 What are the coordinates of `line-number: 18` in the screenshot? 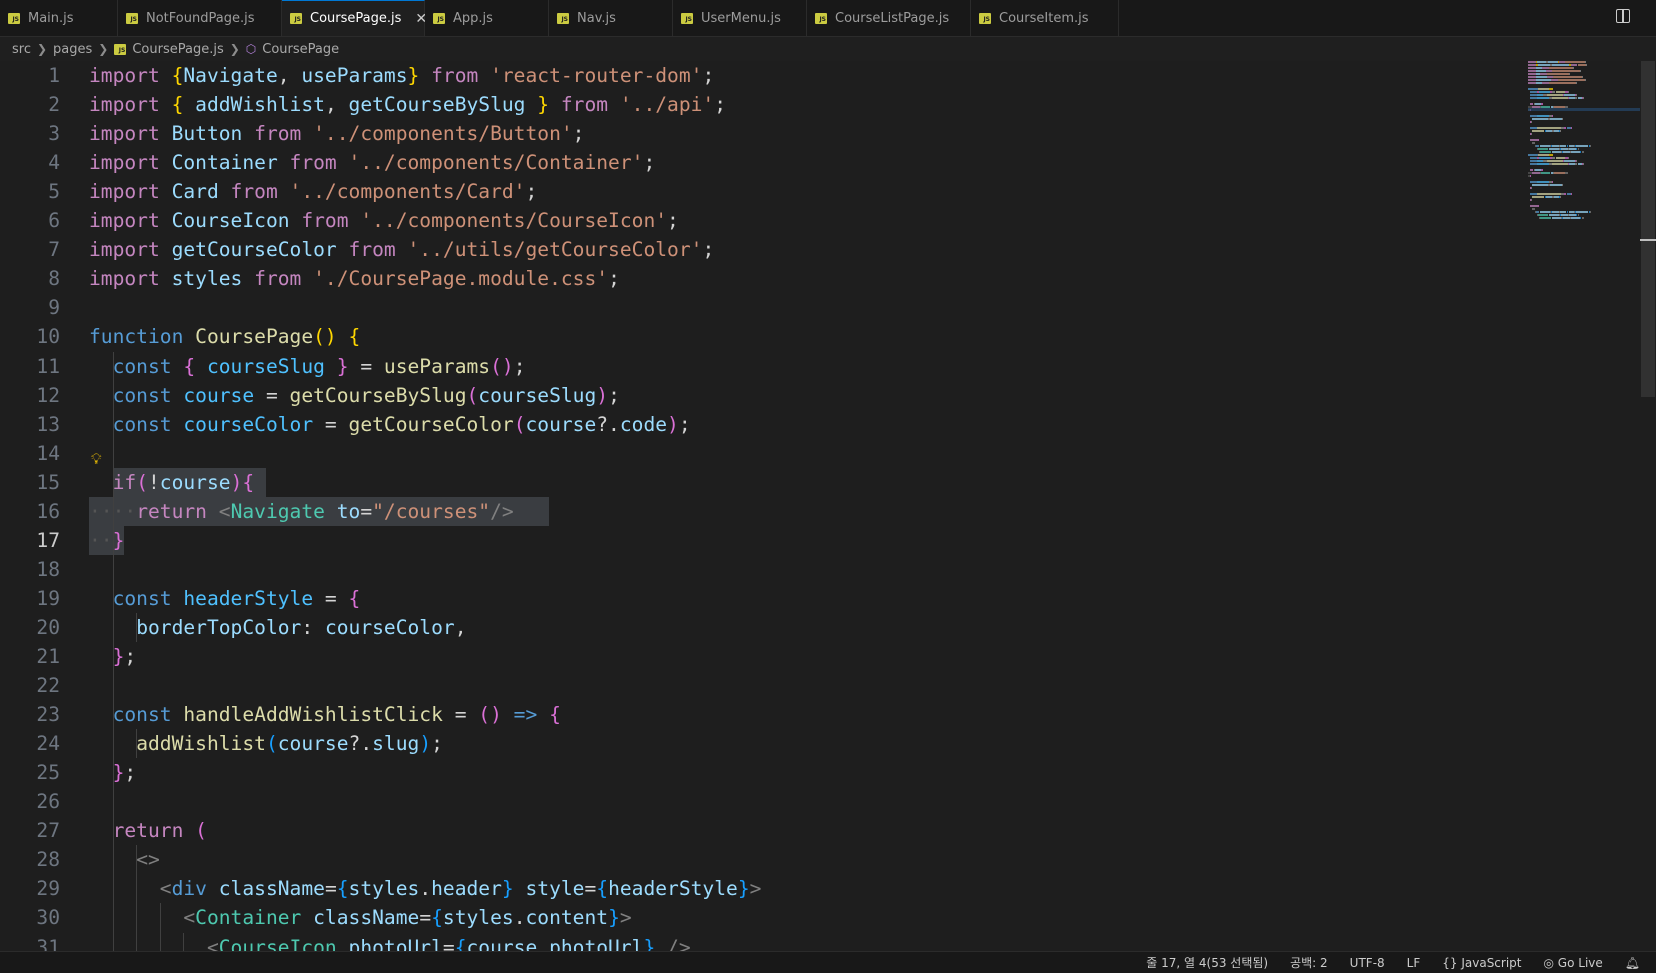 It's located at (30, 569).